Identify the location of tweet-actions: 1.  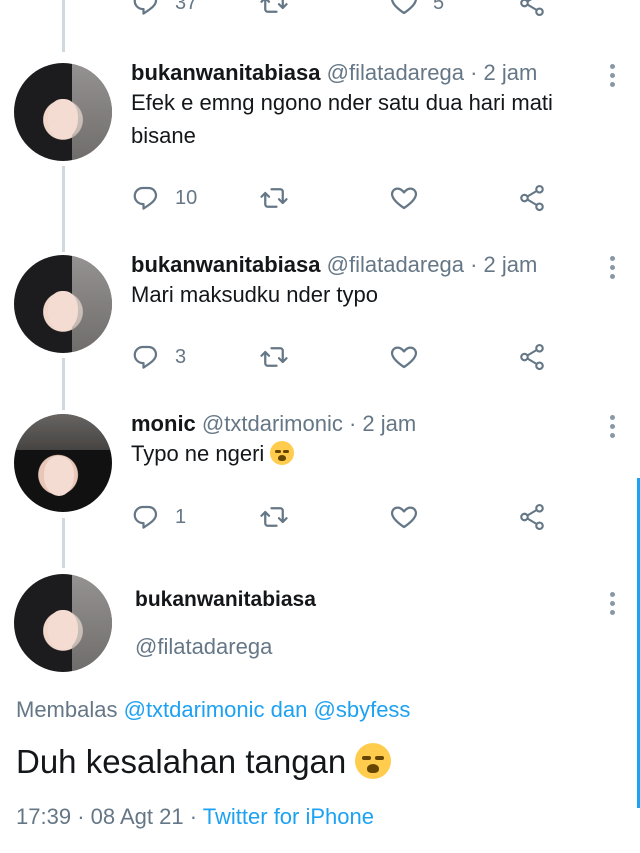
(346, 517).